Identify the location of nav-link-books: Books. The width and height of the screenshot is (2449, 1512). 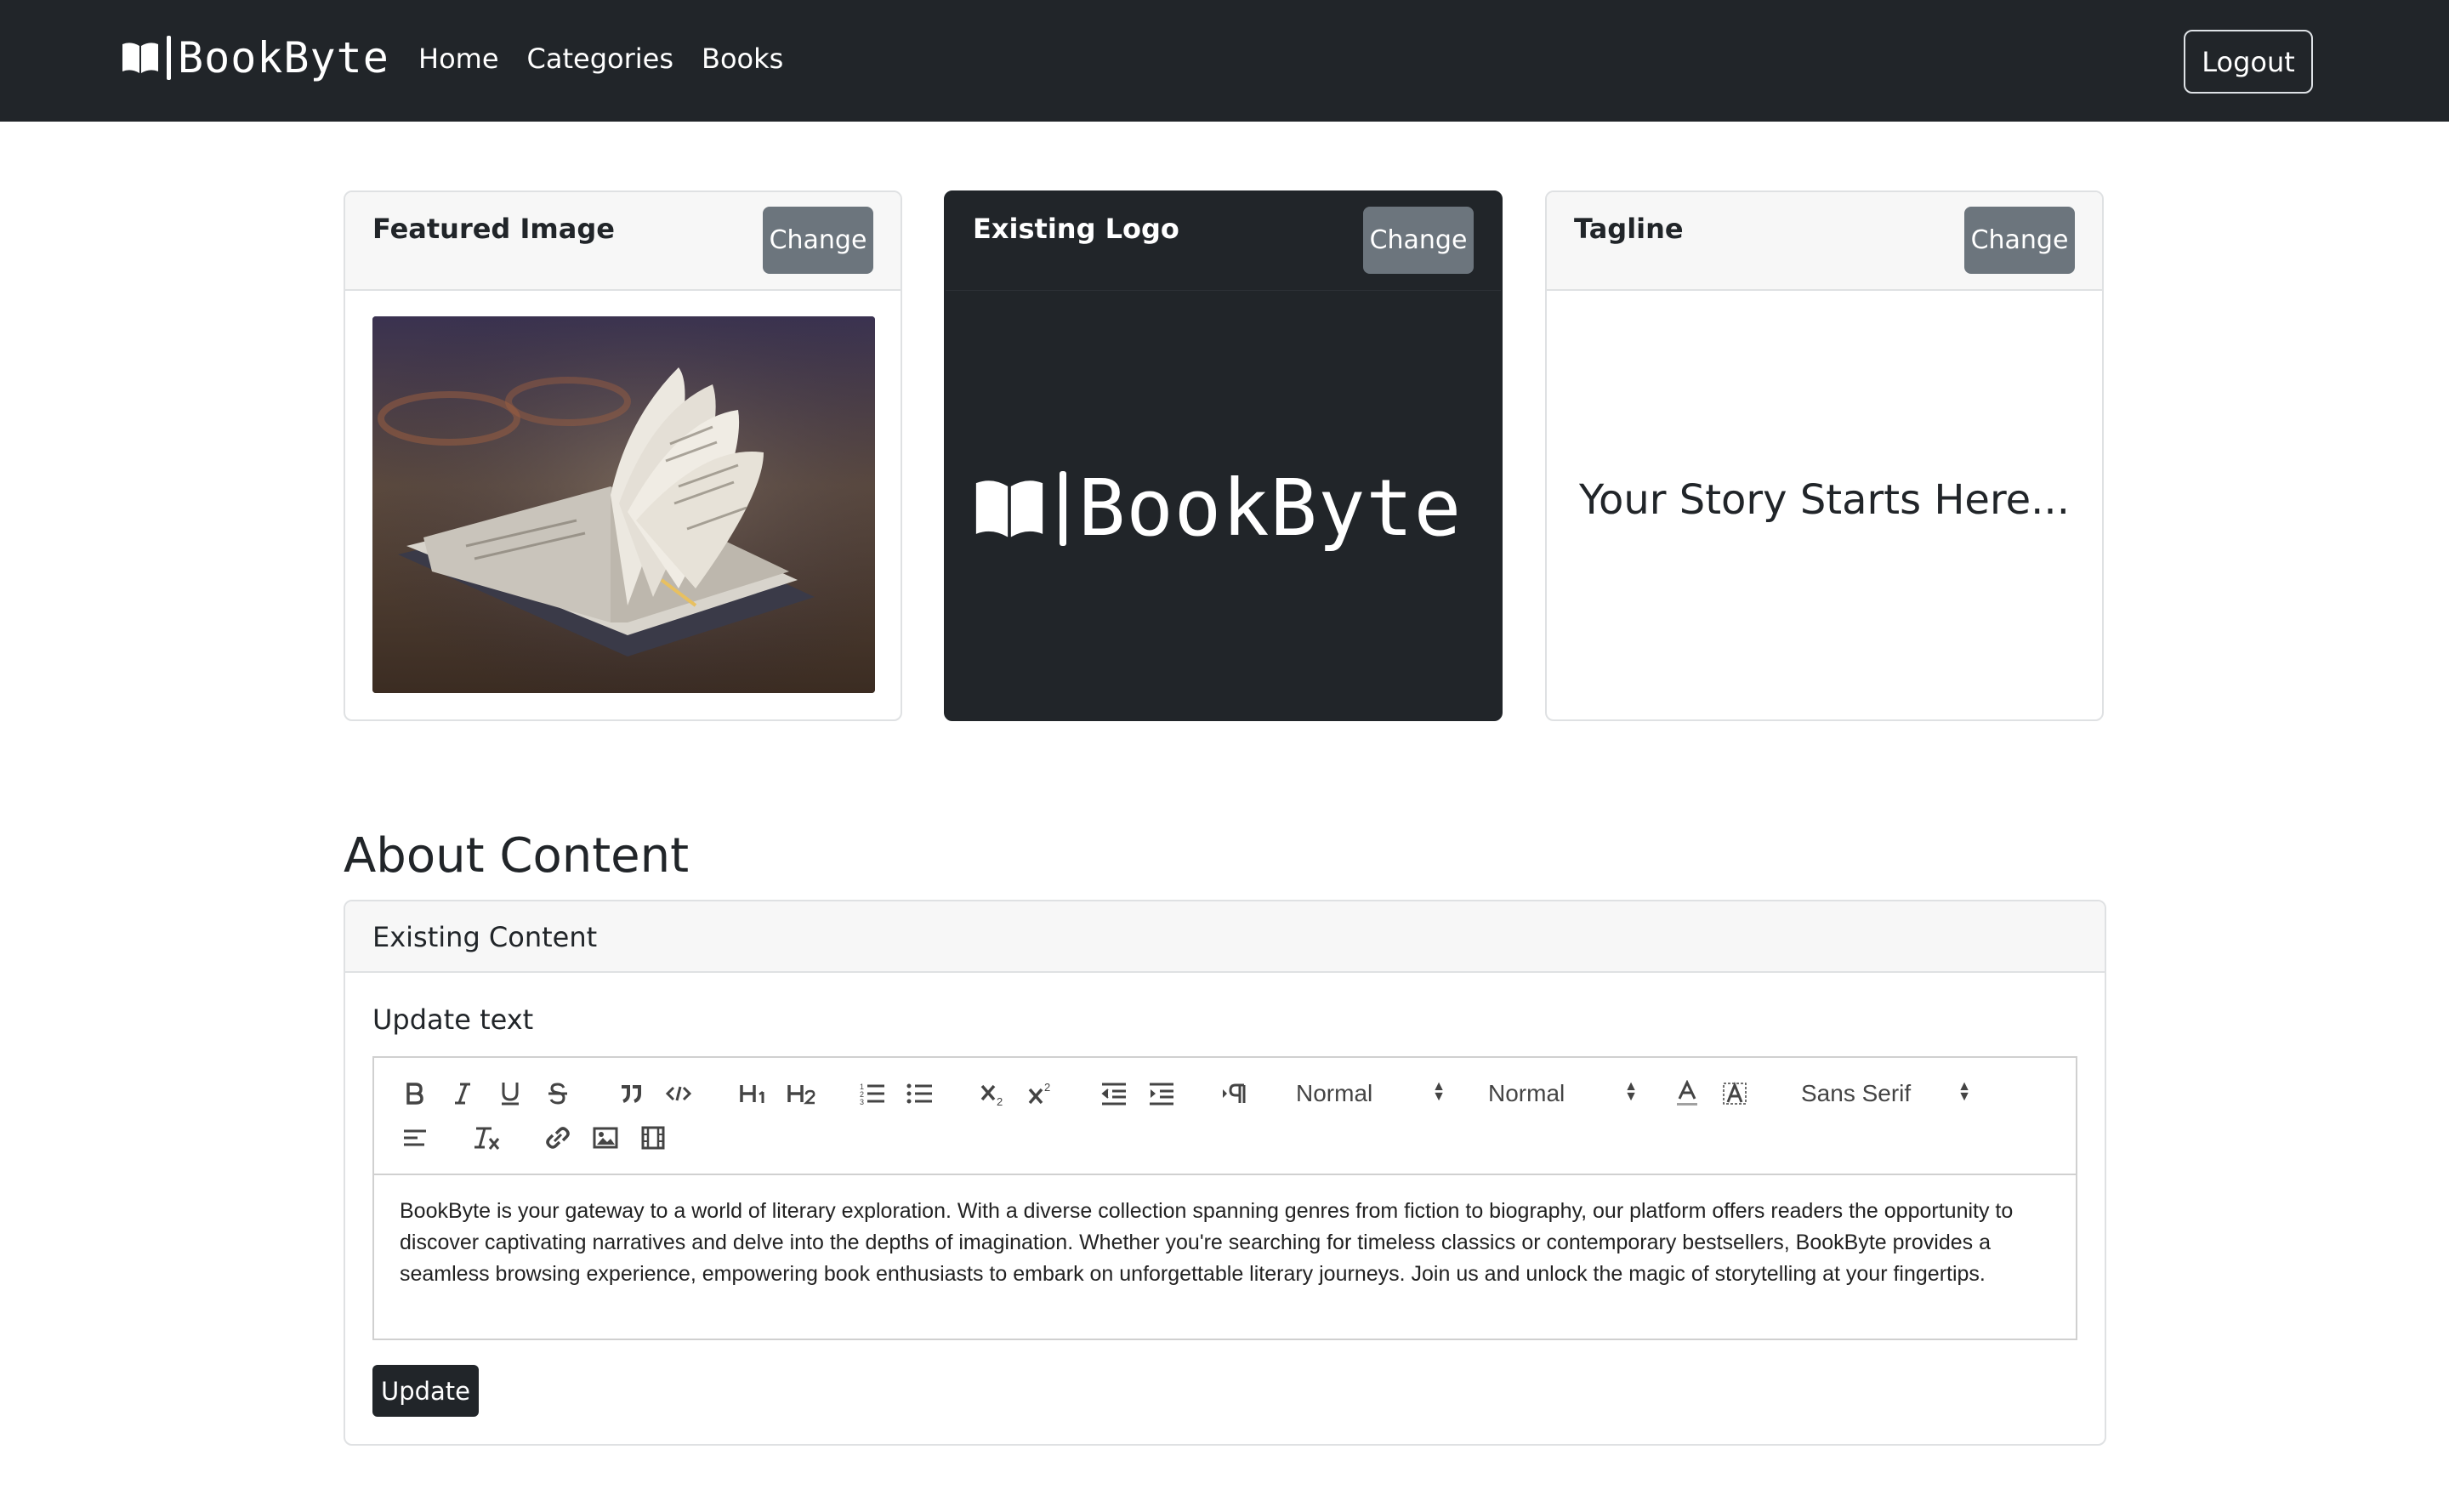
(742, 59).